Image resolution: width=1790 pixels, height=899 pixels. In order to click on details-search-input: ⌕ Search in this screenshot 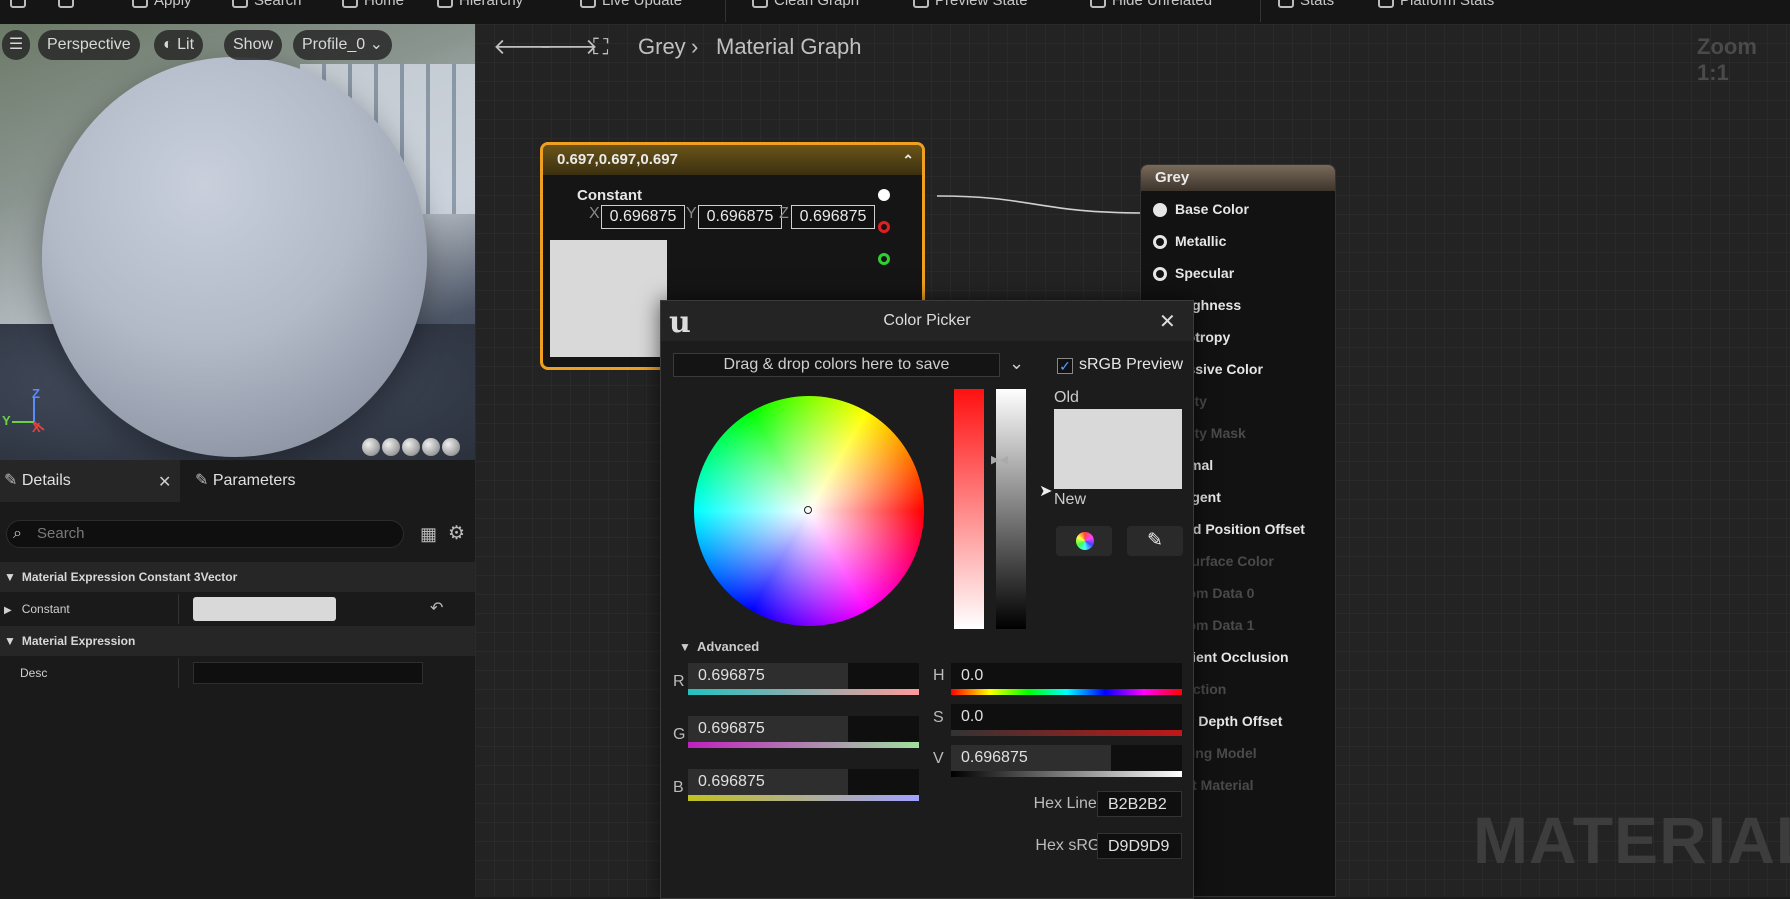, I will do `click(205, 534)`.